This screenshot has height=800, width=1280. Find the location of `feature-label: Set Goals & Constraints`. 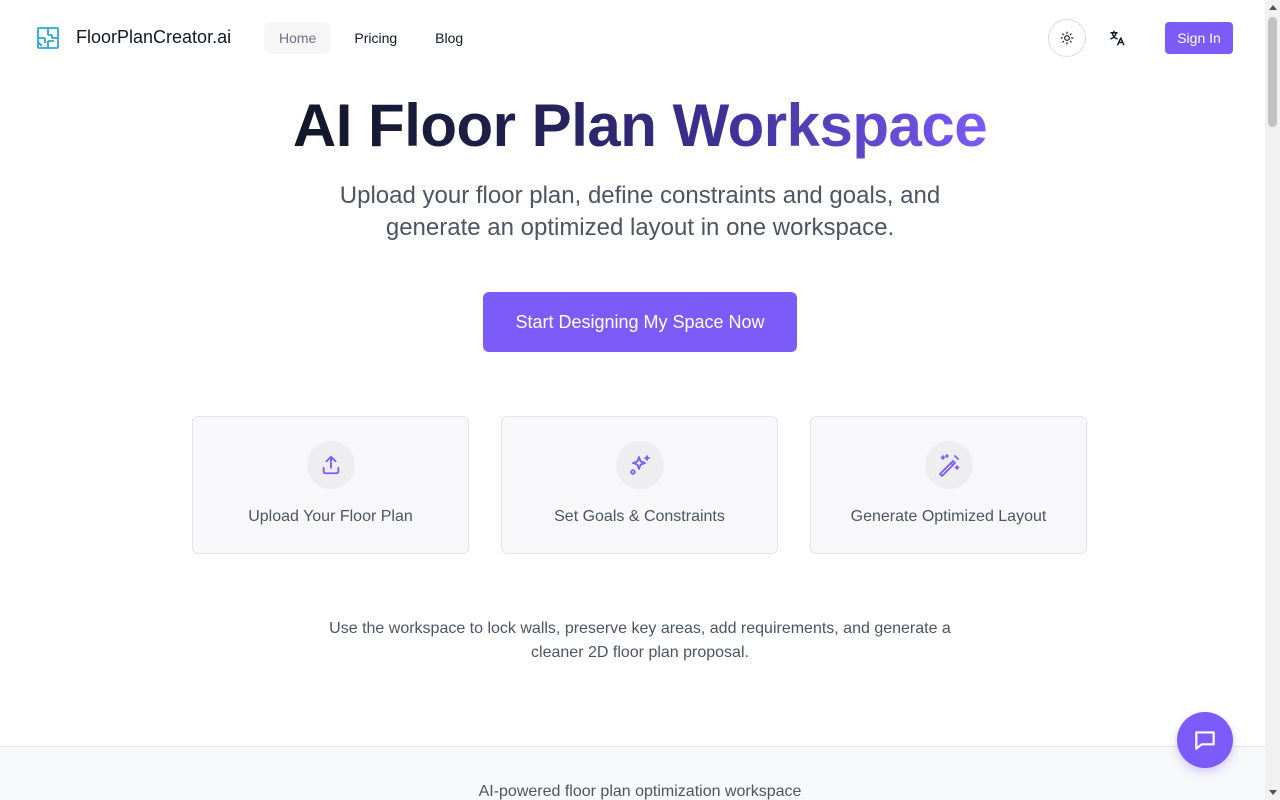

feature-label: Set Goals & Constraints is located at coordinates (639, 516).